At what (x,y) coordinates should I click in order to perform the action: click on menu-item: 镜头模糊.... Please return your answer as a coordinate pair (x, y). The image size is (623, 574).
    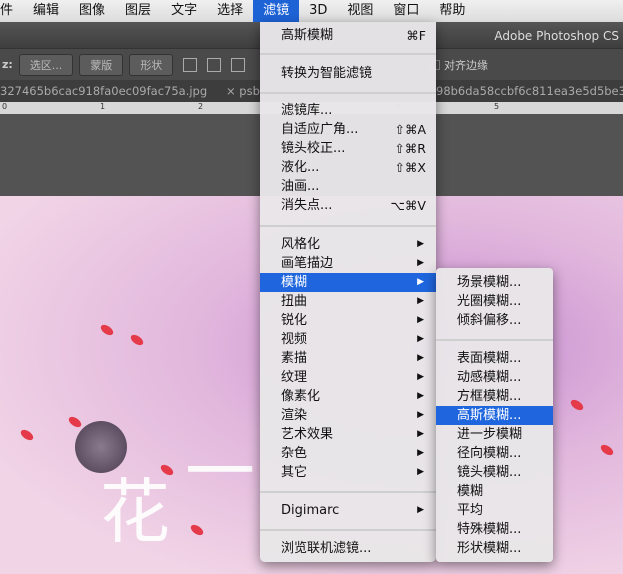
    Looking at the image, I should click on (494, 472).